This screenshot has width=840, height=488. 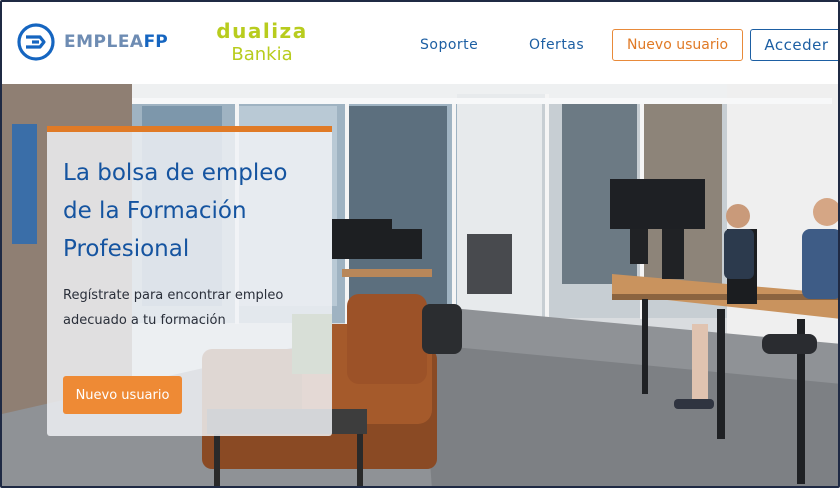 What do you see at coordinates (449, 45) in the screenshot?
I see `nav-link-soporte: Soporte` at bounding box center [449, 45].